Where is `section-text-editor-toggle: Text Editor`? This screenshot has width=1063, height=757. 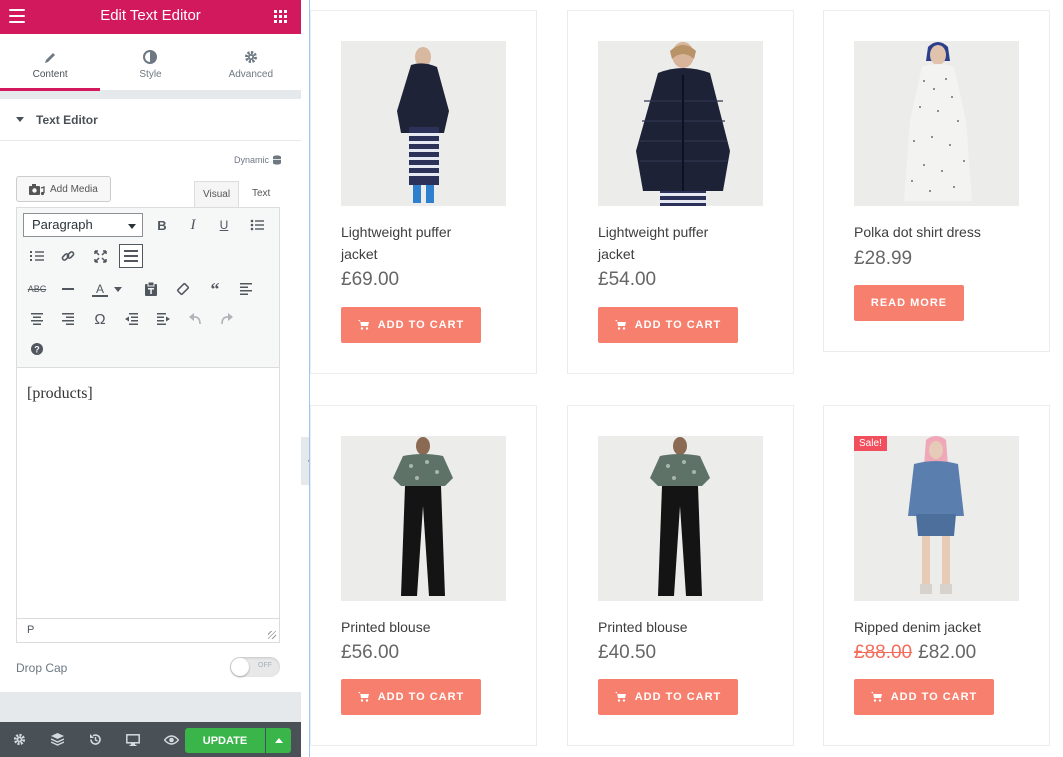 section-text-editor-toggle: Text Editor is located at coordinates (150, 120).